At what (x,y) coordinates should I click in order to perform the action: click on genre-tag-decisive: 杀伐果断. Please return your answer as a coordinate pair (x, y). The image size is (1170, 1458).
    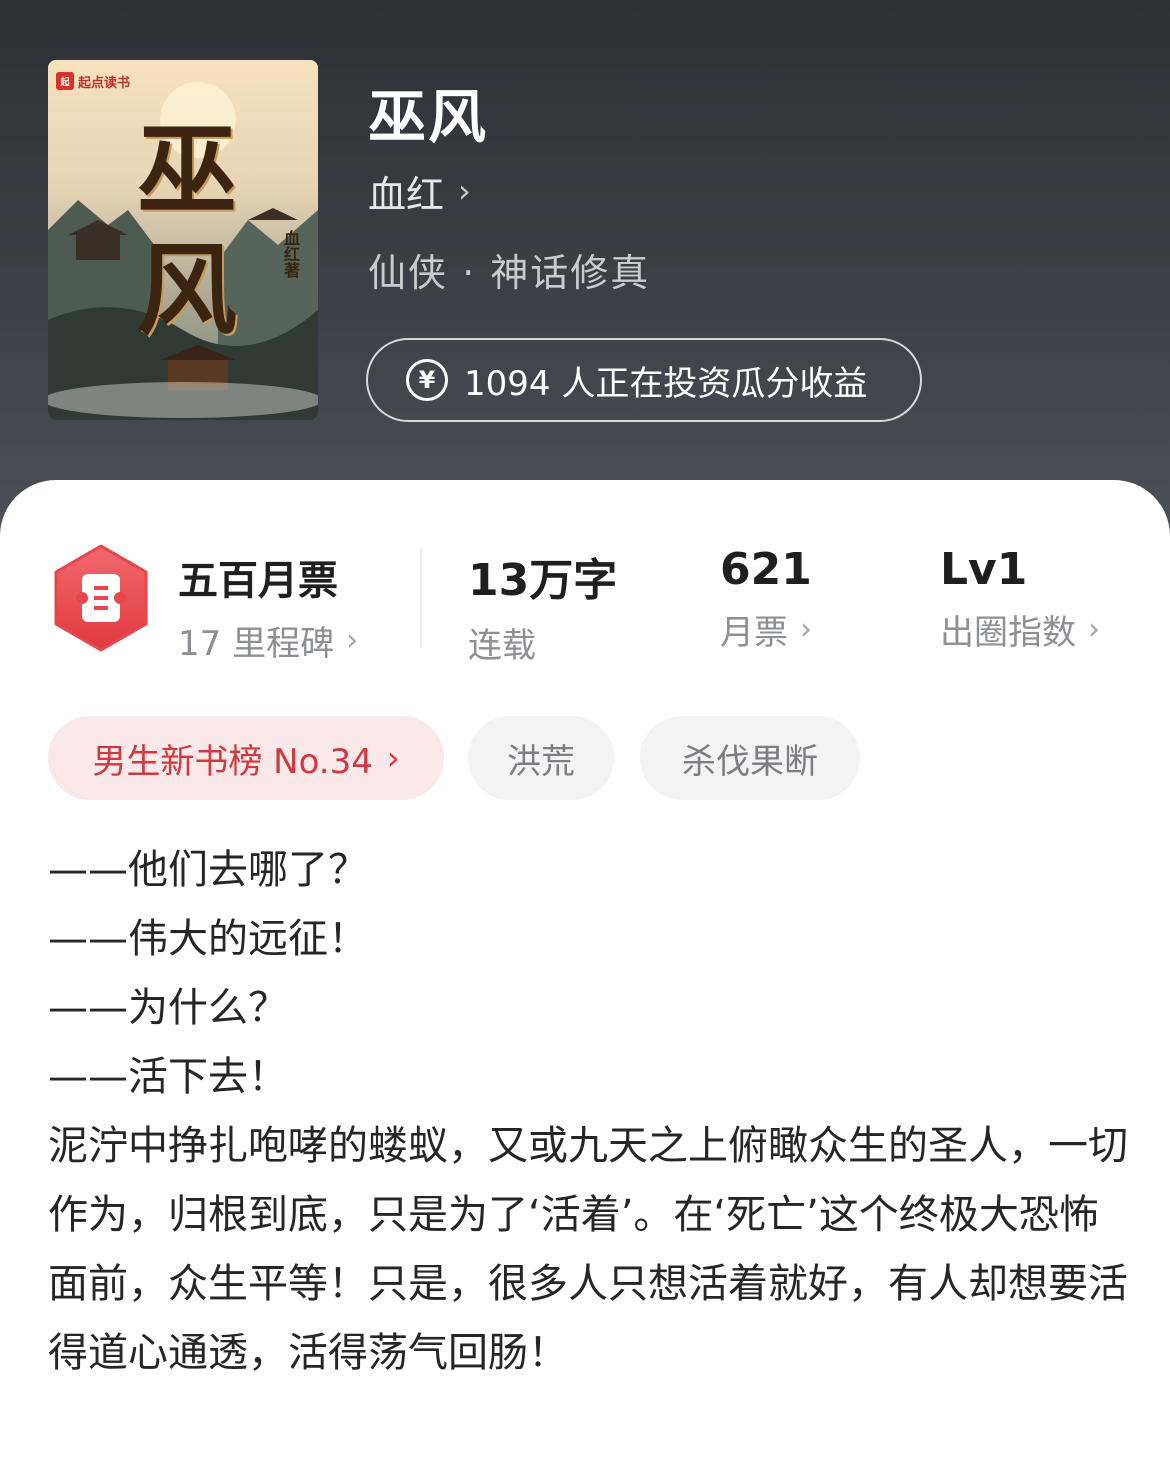
    Looking at the image, I should click on (750, 758).